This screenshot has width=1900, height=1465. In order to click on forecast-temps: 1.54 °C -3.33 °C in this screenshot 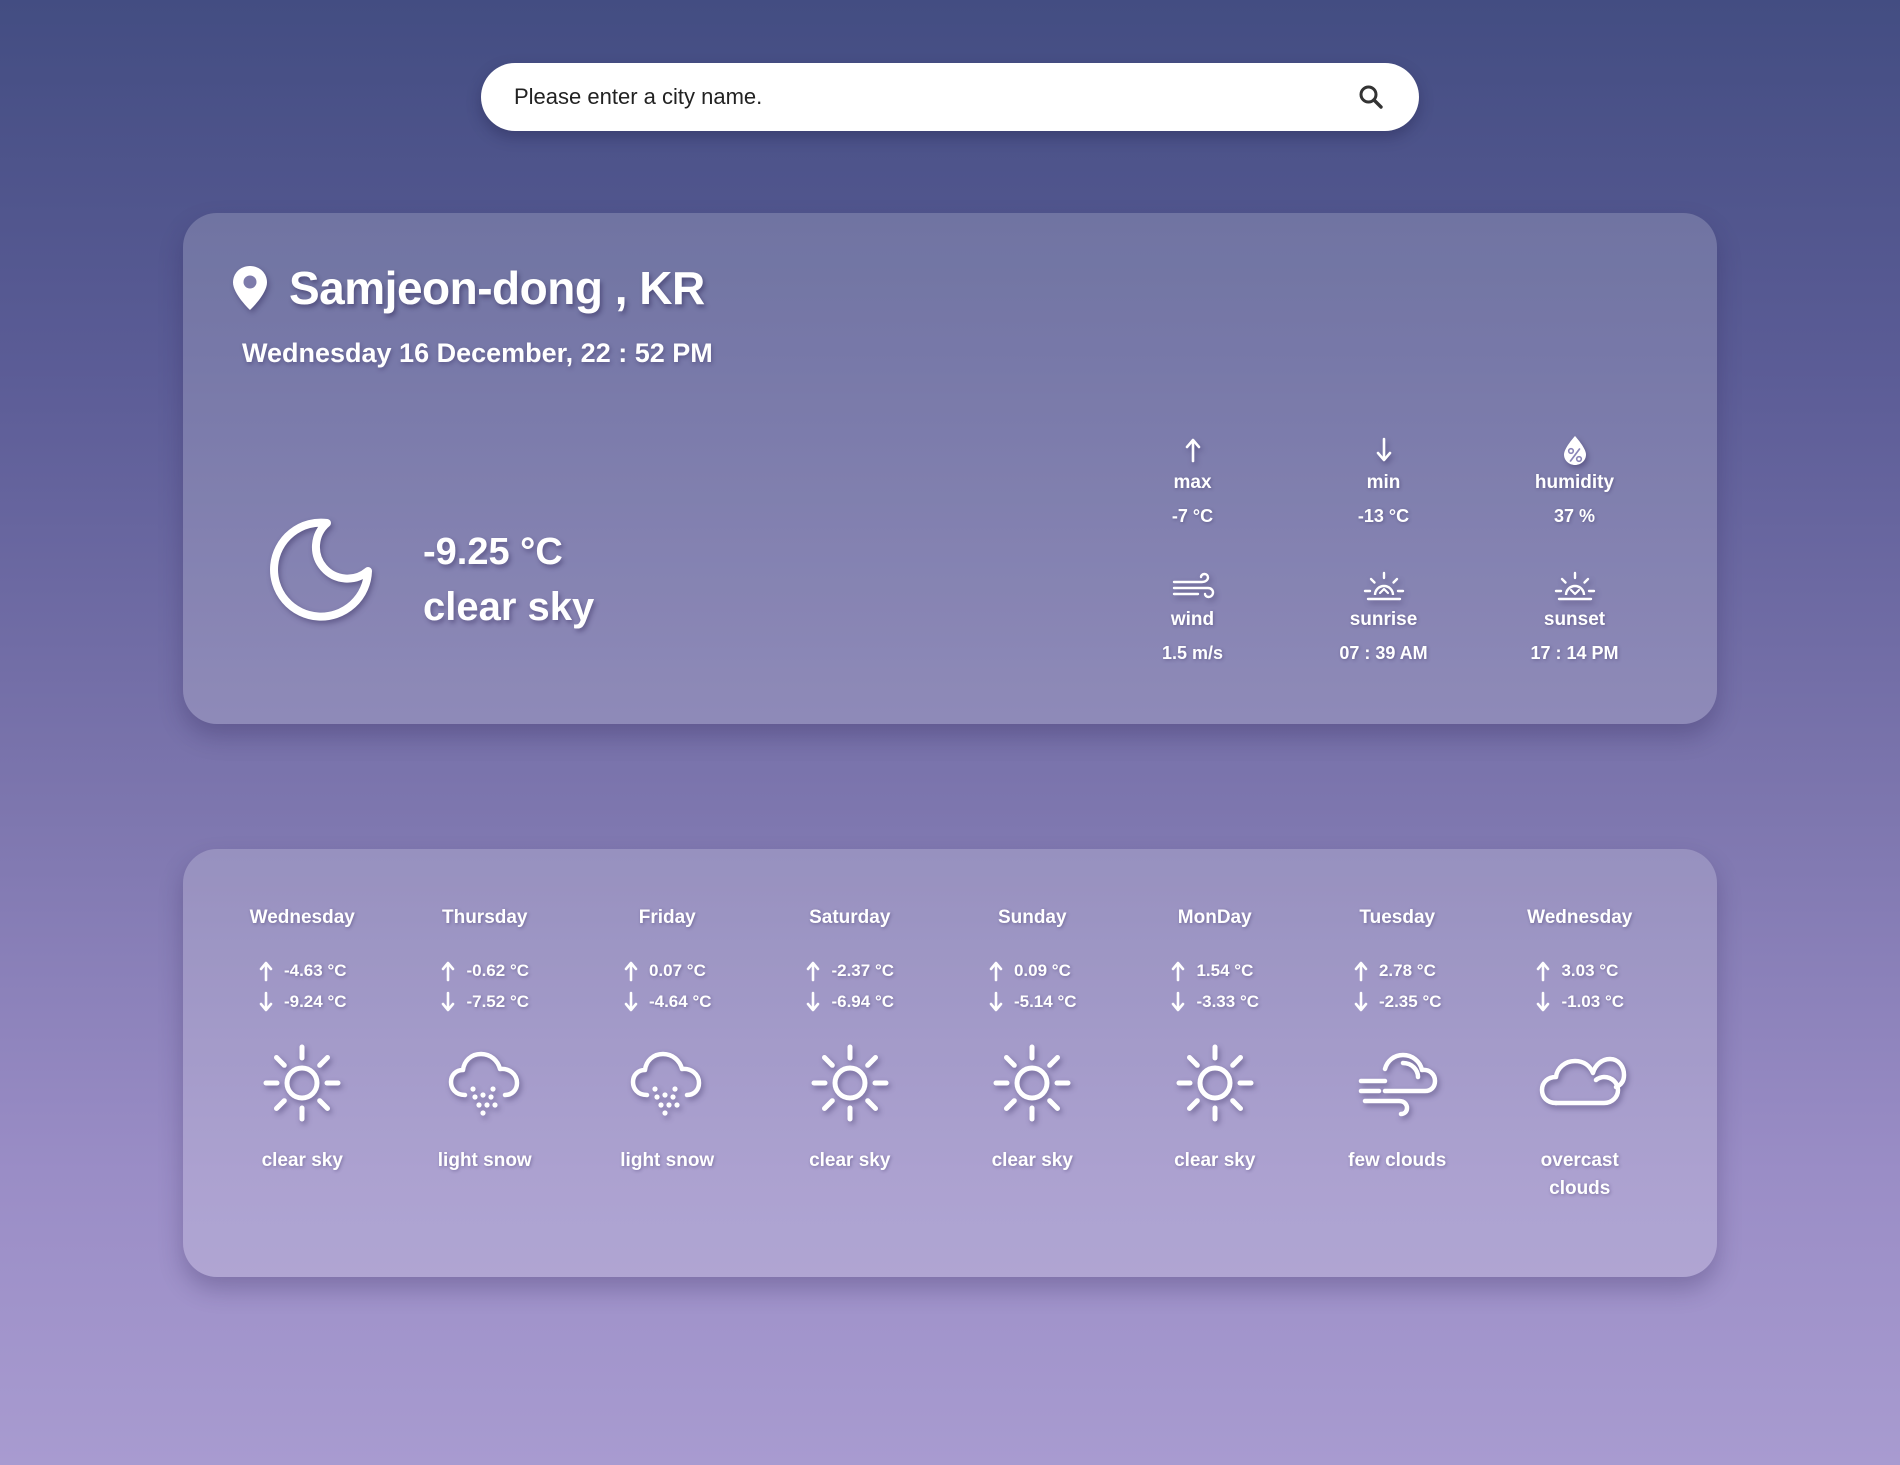, I will do `click(1214, 986)`.